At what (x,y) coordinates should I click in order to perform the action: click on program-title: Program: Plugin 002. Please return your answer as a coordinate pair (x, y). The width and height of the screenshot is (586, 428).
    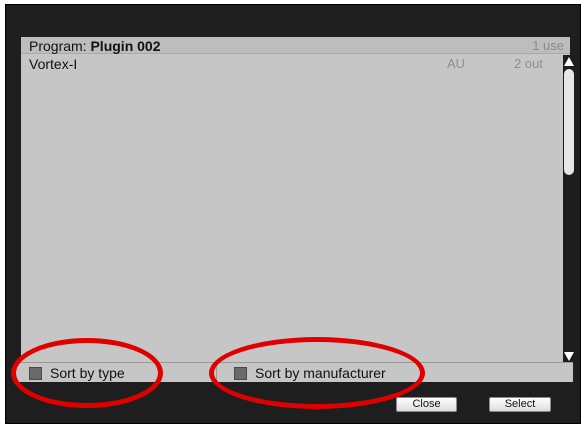
    Looking at the image, I should click on (95, 46).